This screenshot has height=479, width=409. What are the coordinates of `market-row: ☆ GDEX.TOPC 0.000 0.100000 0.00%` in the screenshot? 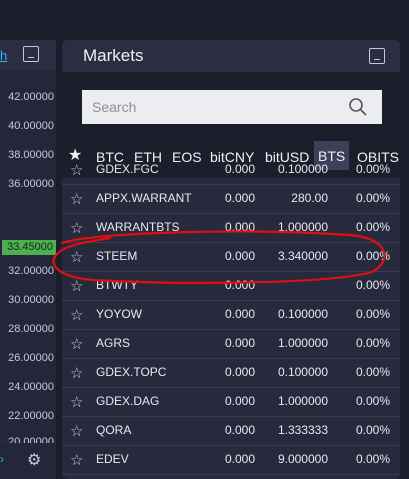 It's located at (231, 373).